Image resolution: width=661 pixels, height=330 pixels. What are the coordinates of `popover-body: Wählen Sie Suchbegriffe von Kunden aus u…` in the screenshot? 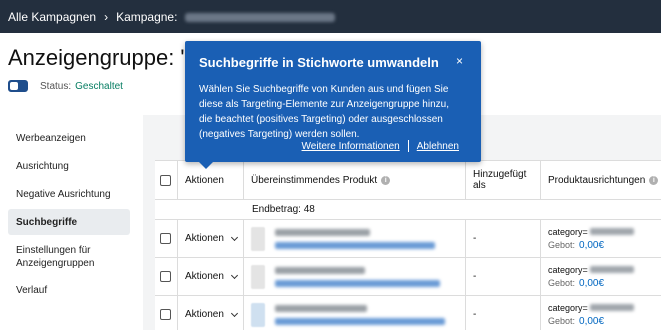 It's located at (324, 112).